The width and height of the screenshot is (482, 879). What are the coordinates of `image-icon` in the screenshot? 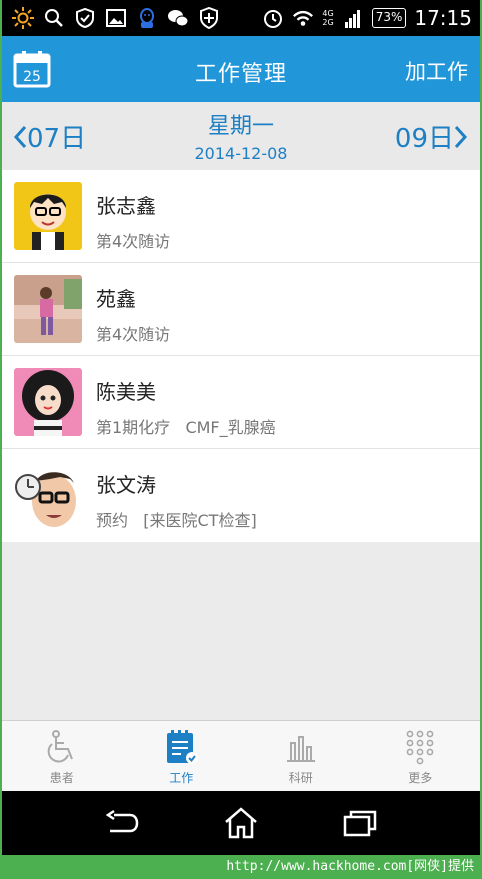 It's located at (116, 18).